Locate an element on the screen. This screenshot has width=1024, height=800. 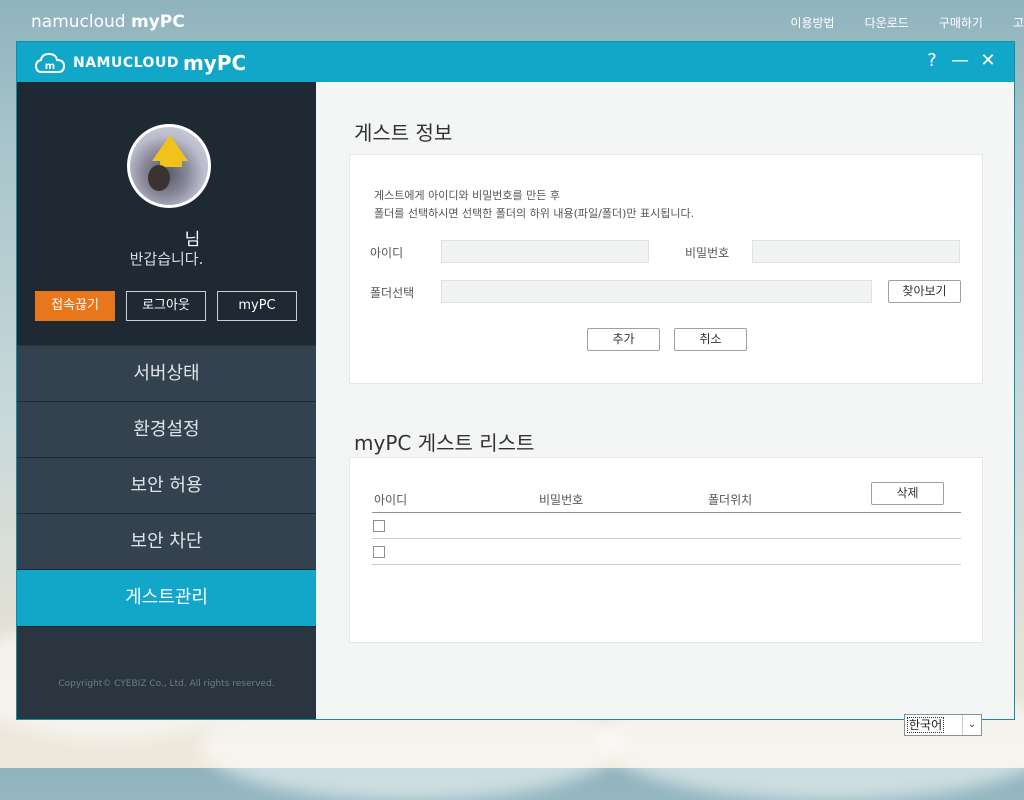
site-logo-bold: myPC is located at coordinates (157, 22).